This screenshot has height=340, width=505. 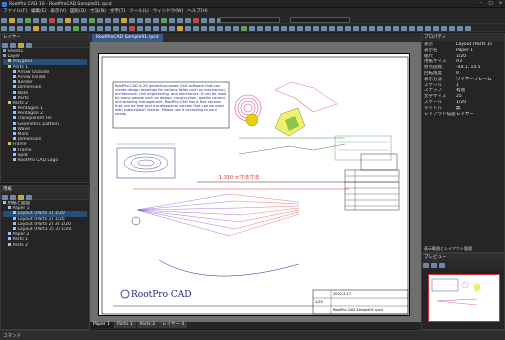 What do you see at coordinates (448, 248) in the screenshot?
I see `properties-section-label: 表示範囲とレイアウト管理` at bounding box center [448, 248].